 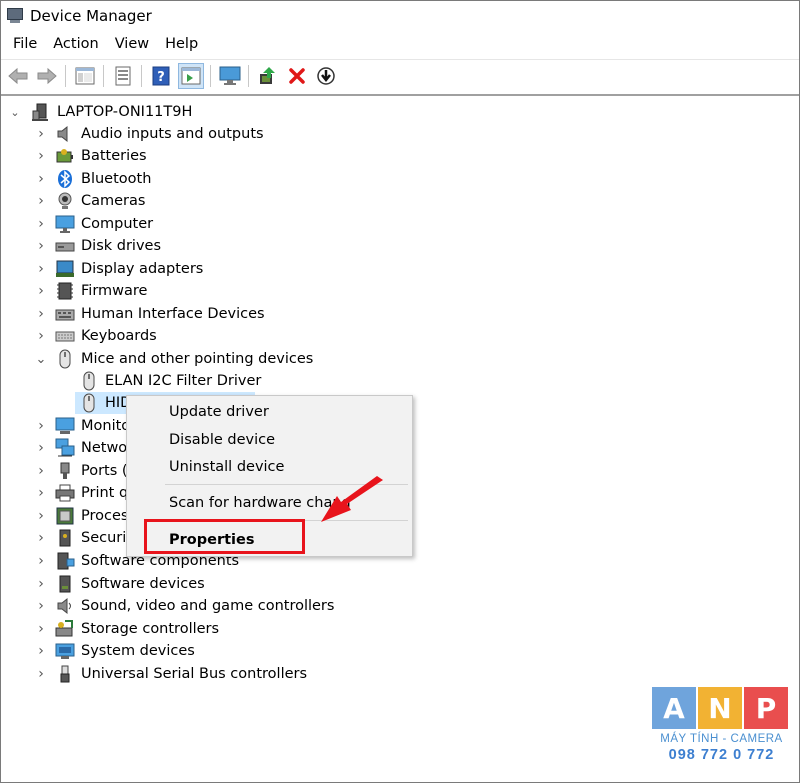 I want to click on tree-root: LAPTOP-ONI11T9H, so click(x=111, y=112).